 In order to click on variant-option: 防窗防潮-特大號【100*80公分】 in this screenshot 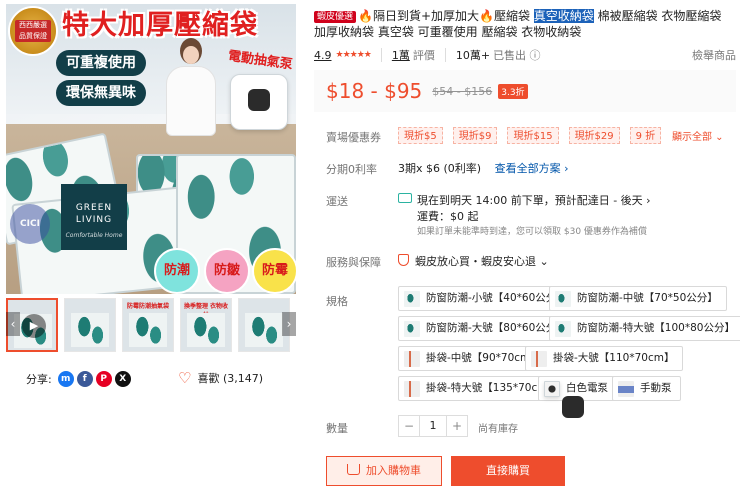, I will do `click(644, 328)`.